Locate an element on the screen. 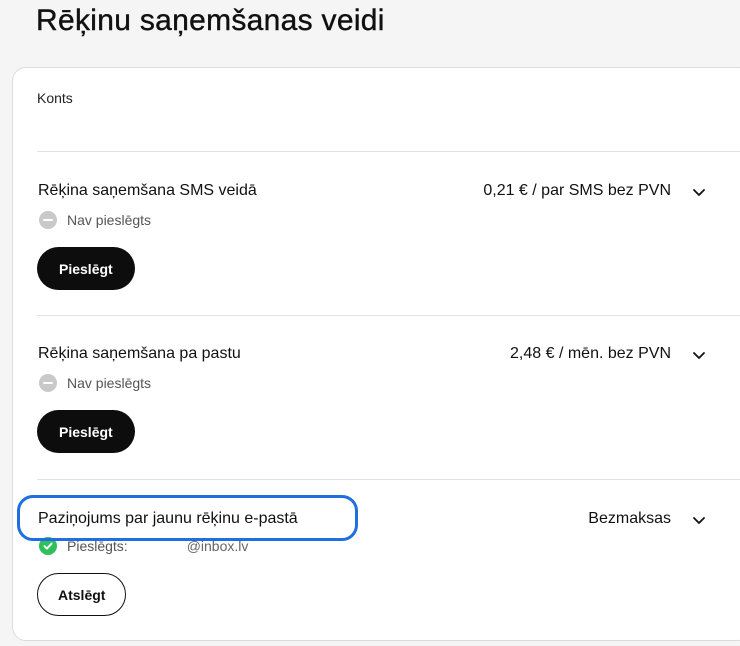  option-sms-title: Rēķina saņemšana SMS veidā is located at coordinates (147, 190).